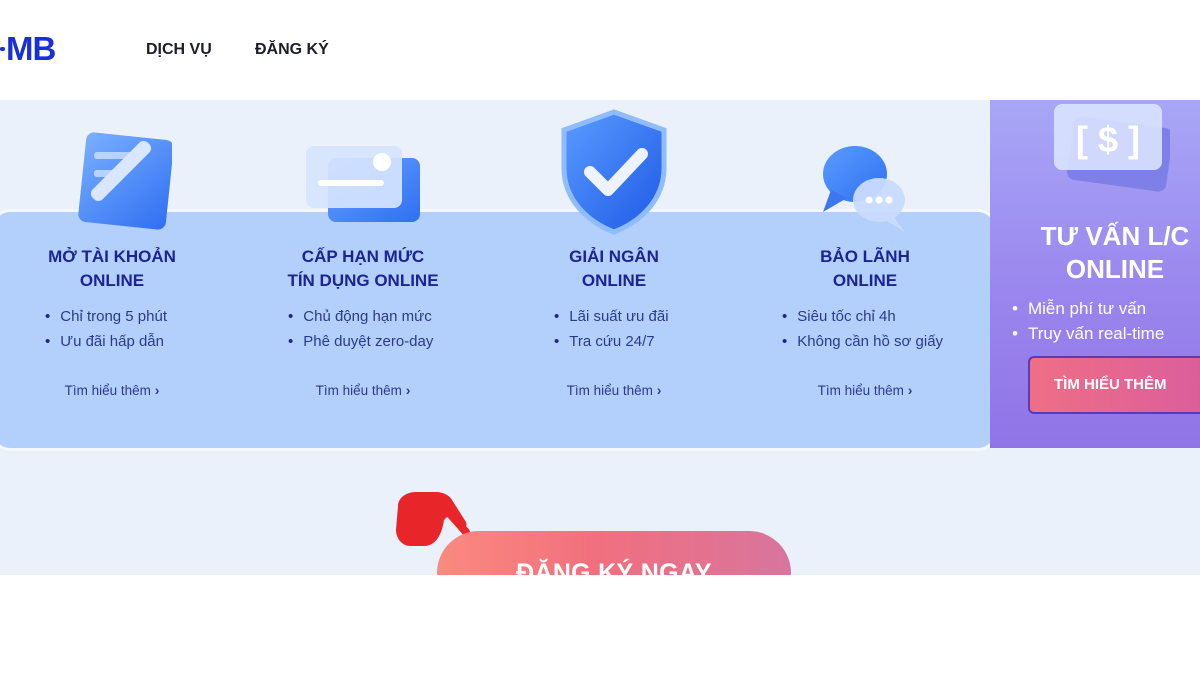 This screenshot has height=675, width=1200. Describe the element at coordinates (600, 50) in the screenshot. I see `site-header: MB DỊCH VỤ ĐĂNG KÝ` at that location.